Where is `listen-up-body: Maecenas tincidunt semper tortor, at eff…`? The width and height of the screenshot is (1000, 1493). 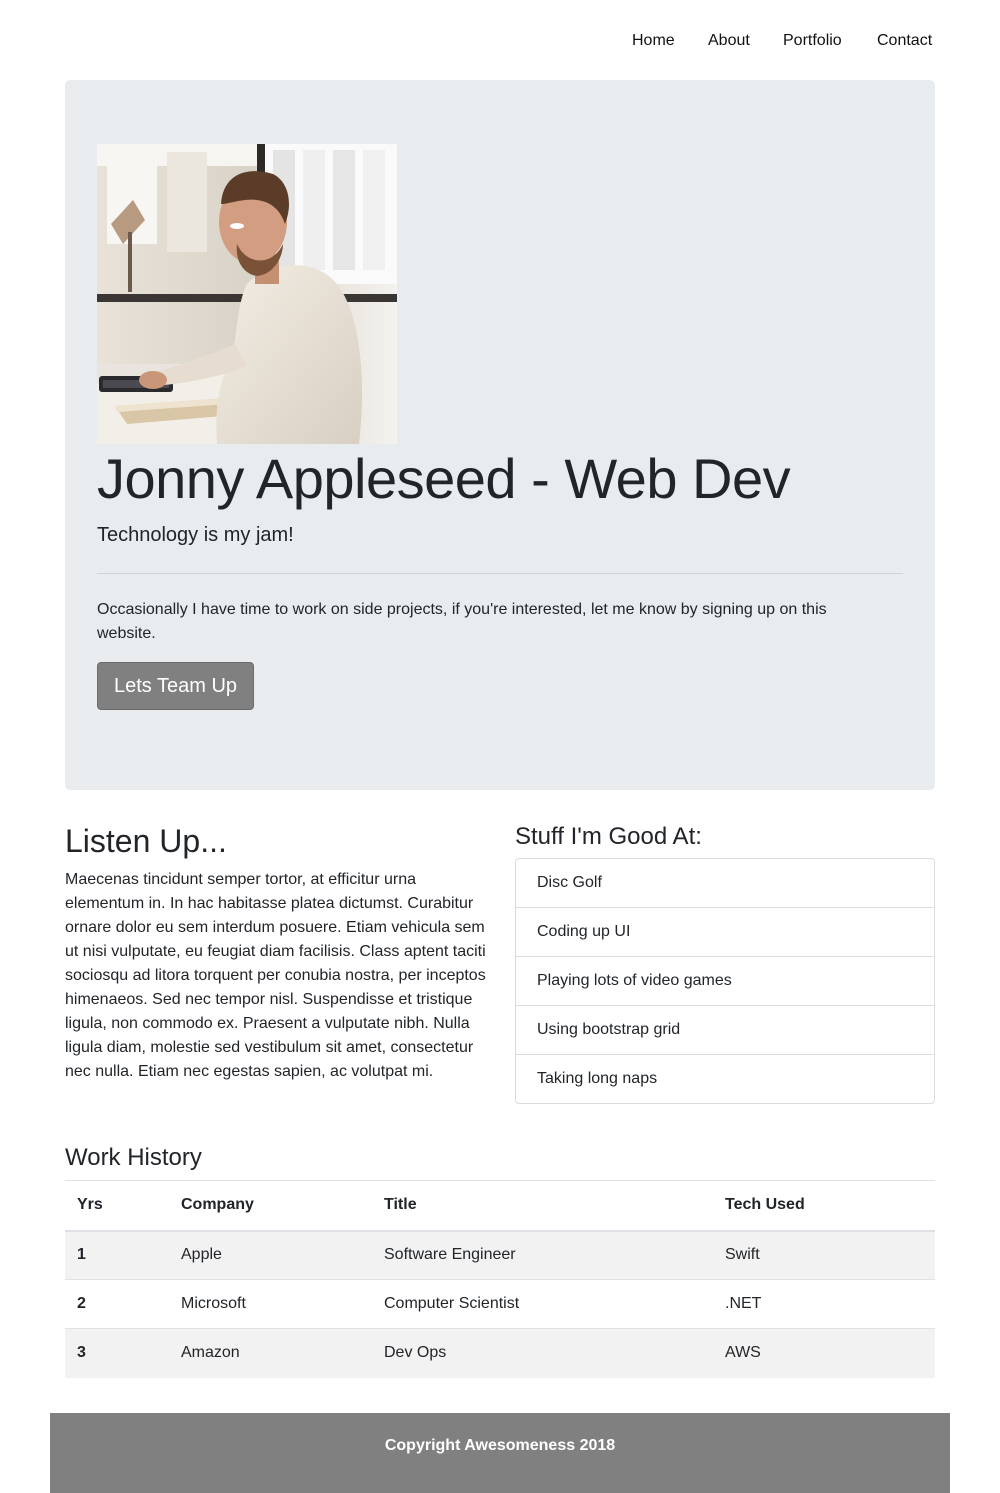
listen-up-body: Maecenas tincidunt semper tortor, at eff… is located at coordinates (275, 975).